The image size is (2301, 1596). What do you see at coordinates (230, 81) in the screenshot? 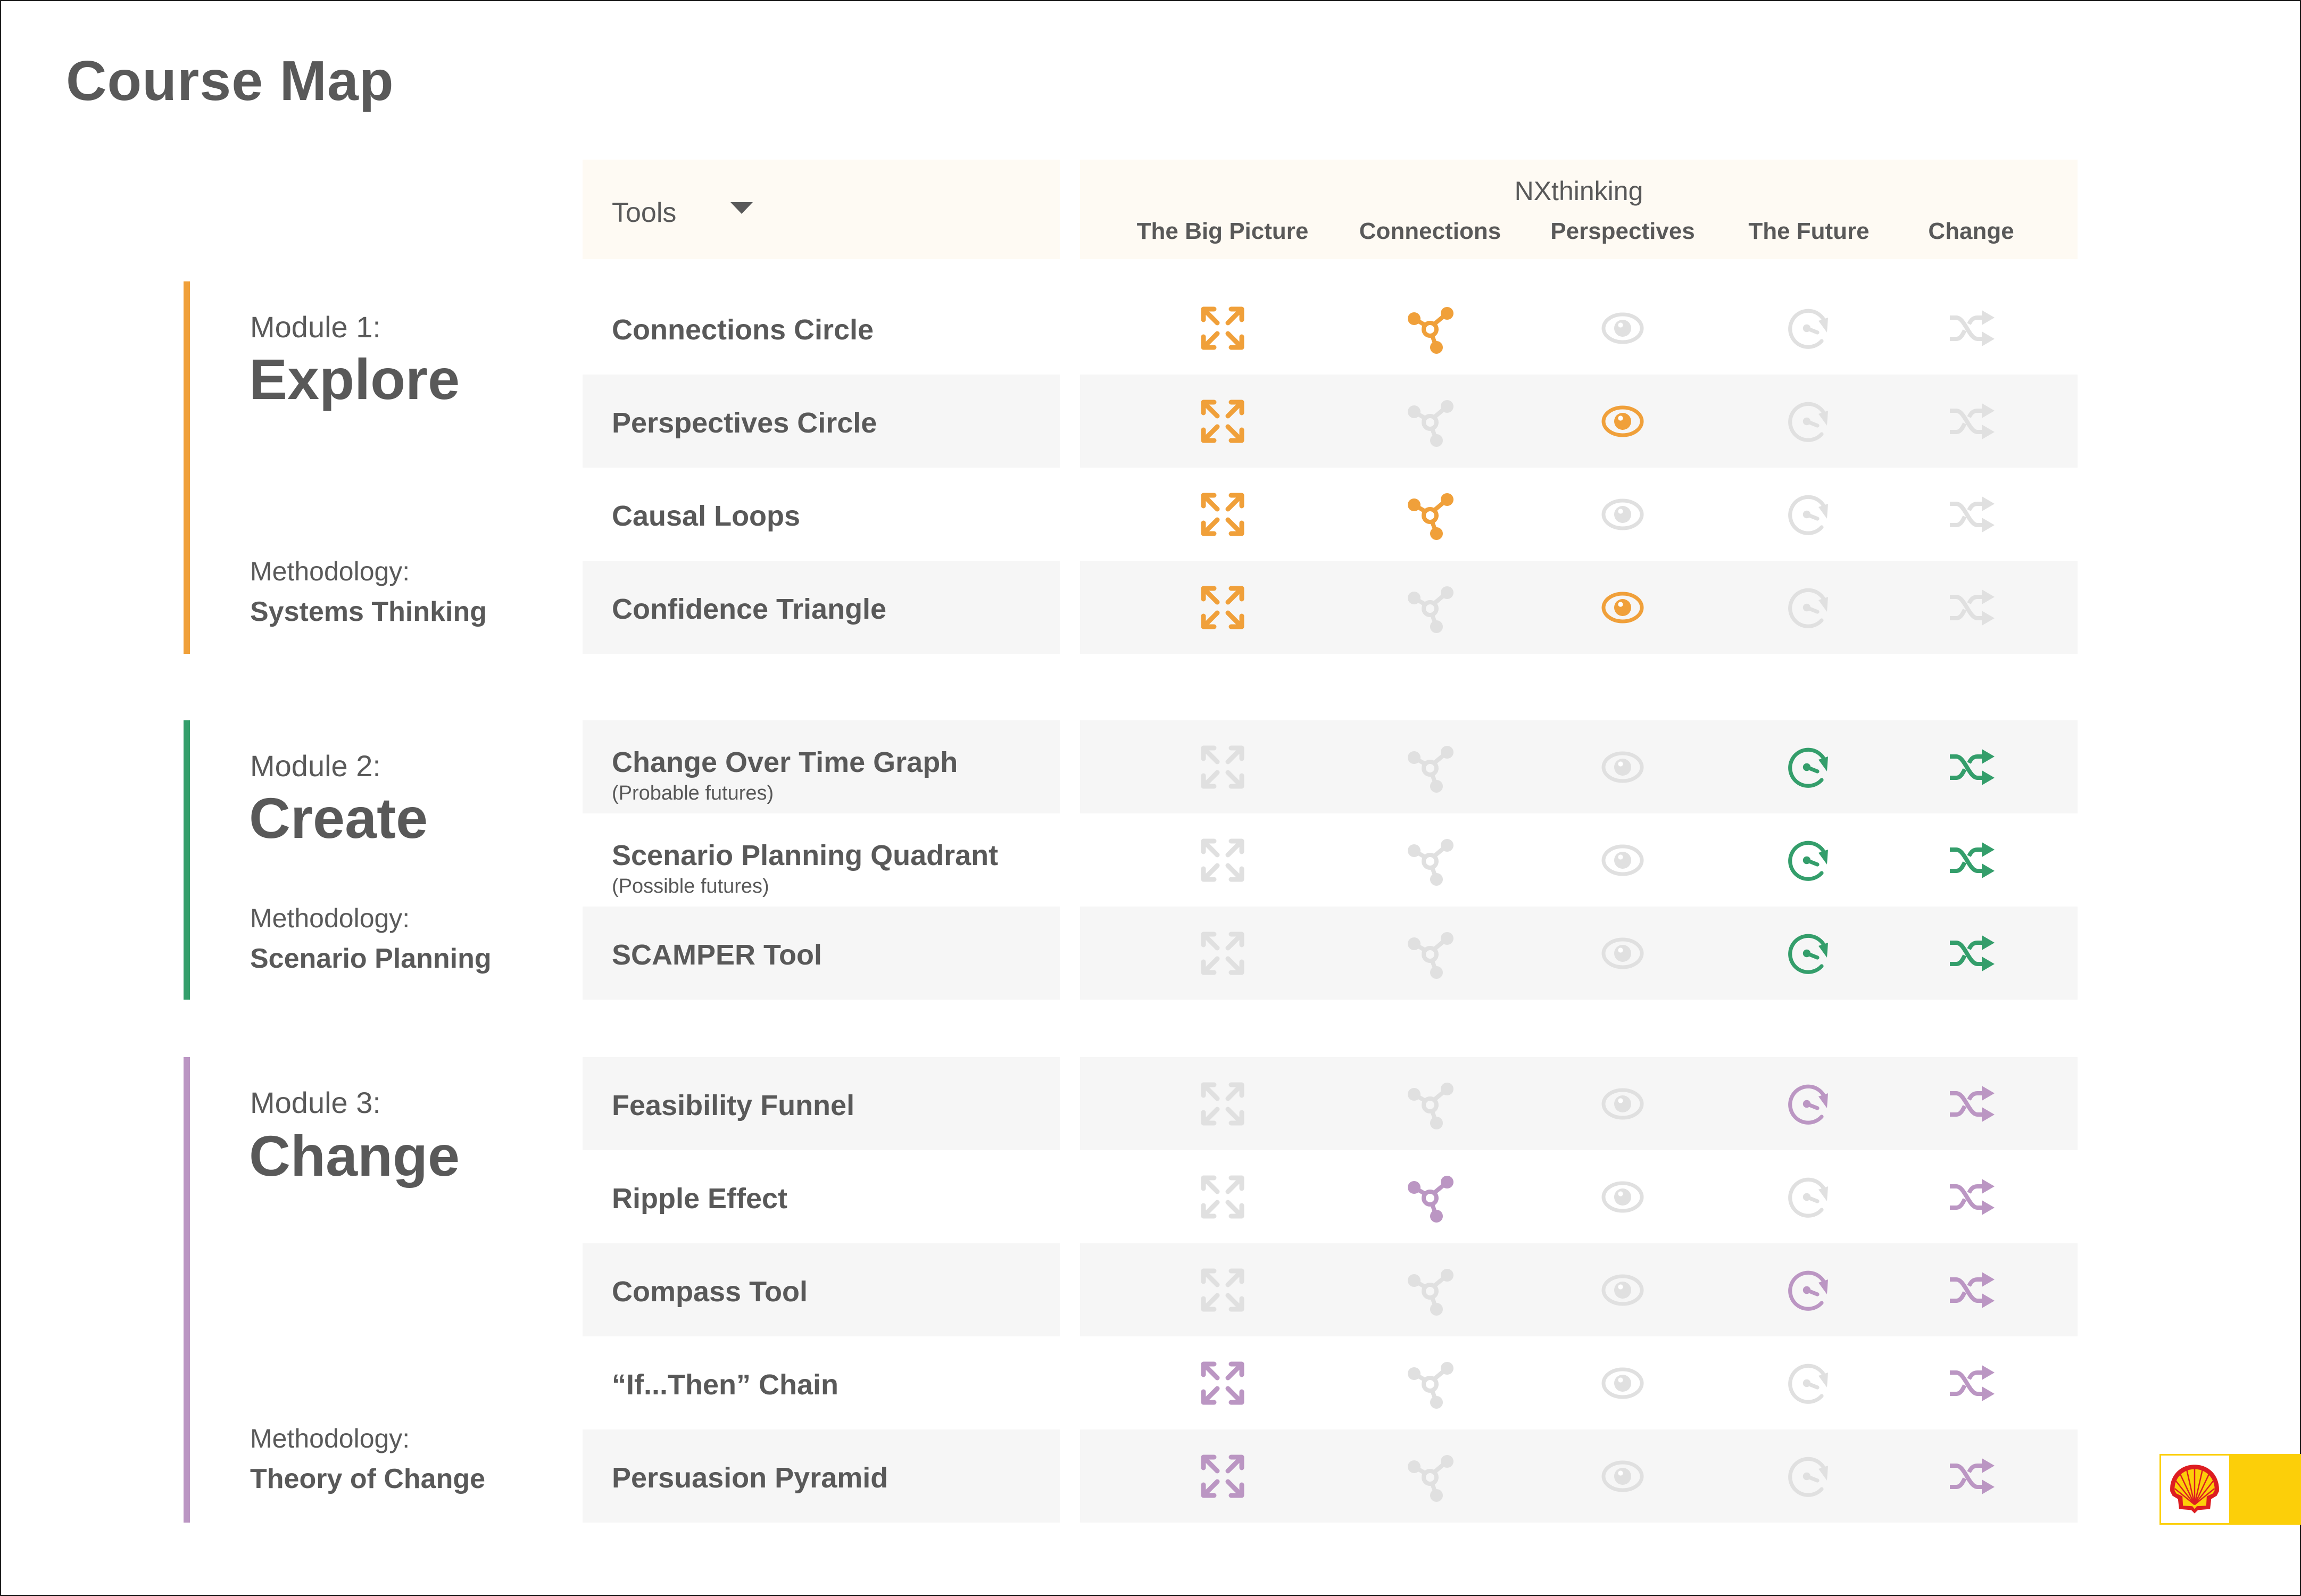
I see `page-title: Course Map` at bounding box center [230, 81].